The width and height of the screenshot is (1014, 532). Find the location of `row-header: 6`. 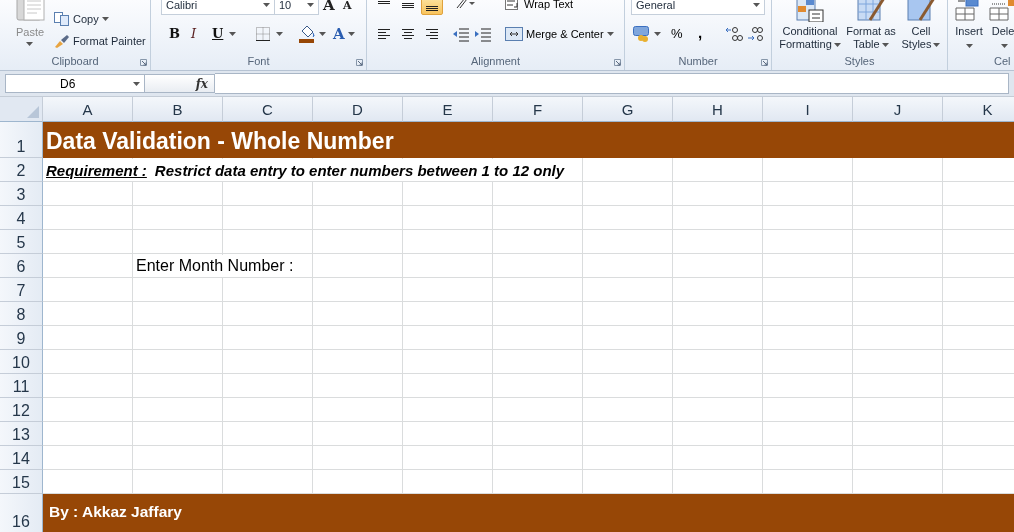

row-header: 6 is located at coordinates (21, 266).